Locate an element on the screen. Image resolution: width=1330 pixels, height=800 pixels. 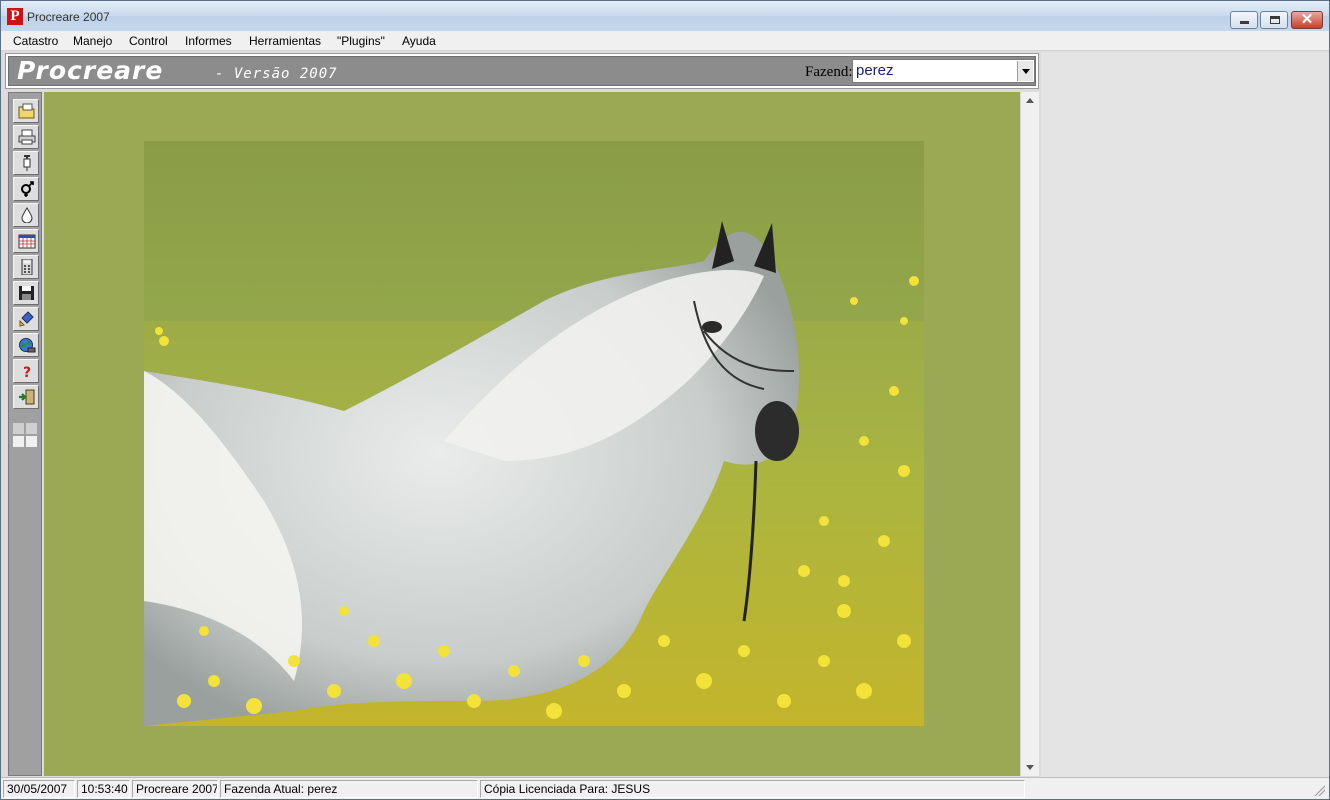
help-button: ? is located at coordinates (26, 371).